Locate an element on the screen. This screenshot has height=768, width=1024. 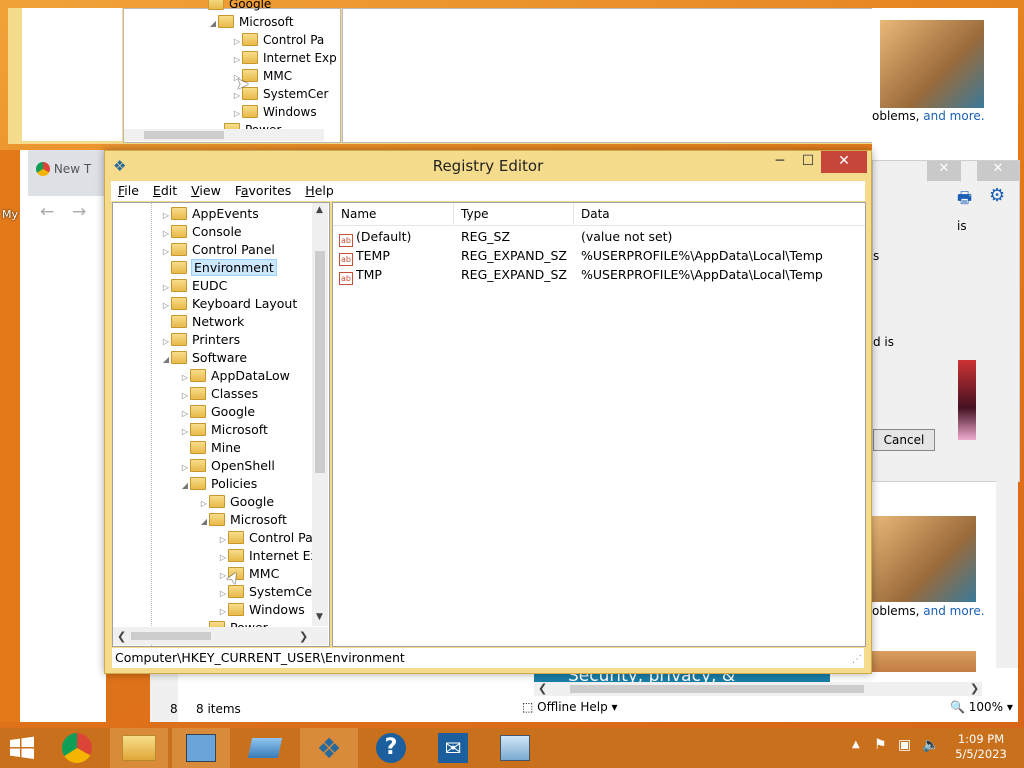
bg-tree-item: ▷ Internet Exp is located at coordinates (284, 58).